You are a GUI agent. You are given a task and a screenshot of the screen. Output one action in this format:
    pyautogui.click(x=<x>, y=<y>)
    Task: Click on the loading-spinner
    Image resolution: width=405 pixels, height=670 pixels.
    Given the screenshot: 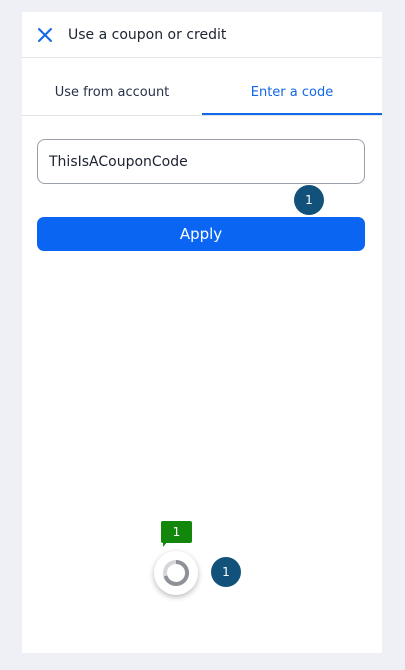 What is the action you would take?
    pyautogui.click(x=176, y=573)
    